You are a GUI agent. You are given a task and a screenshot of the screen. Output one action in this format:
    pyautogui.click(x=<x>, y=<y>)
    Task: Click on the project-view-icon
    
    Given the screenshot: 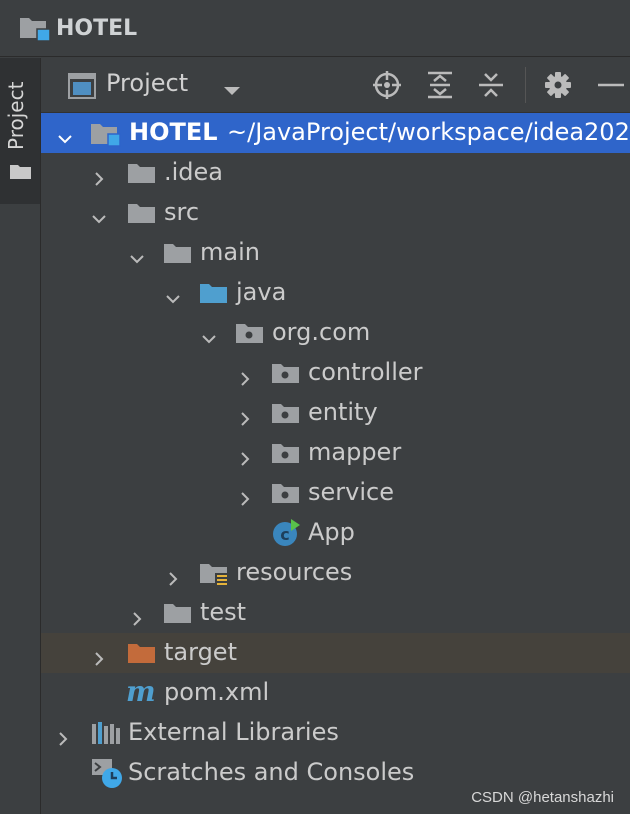 What is the action you would take?
    pyautogui.click(x=82, y=88)
    